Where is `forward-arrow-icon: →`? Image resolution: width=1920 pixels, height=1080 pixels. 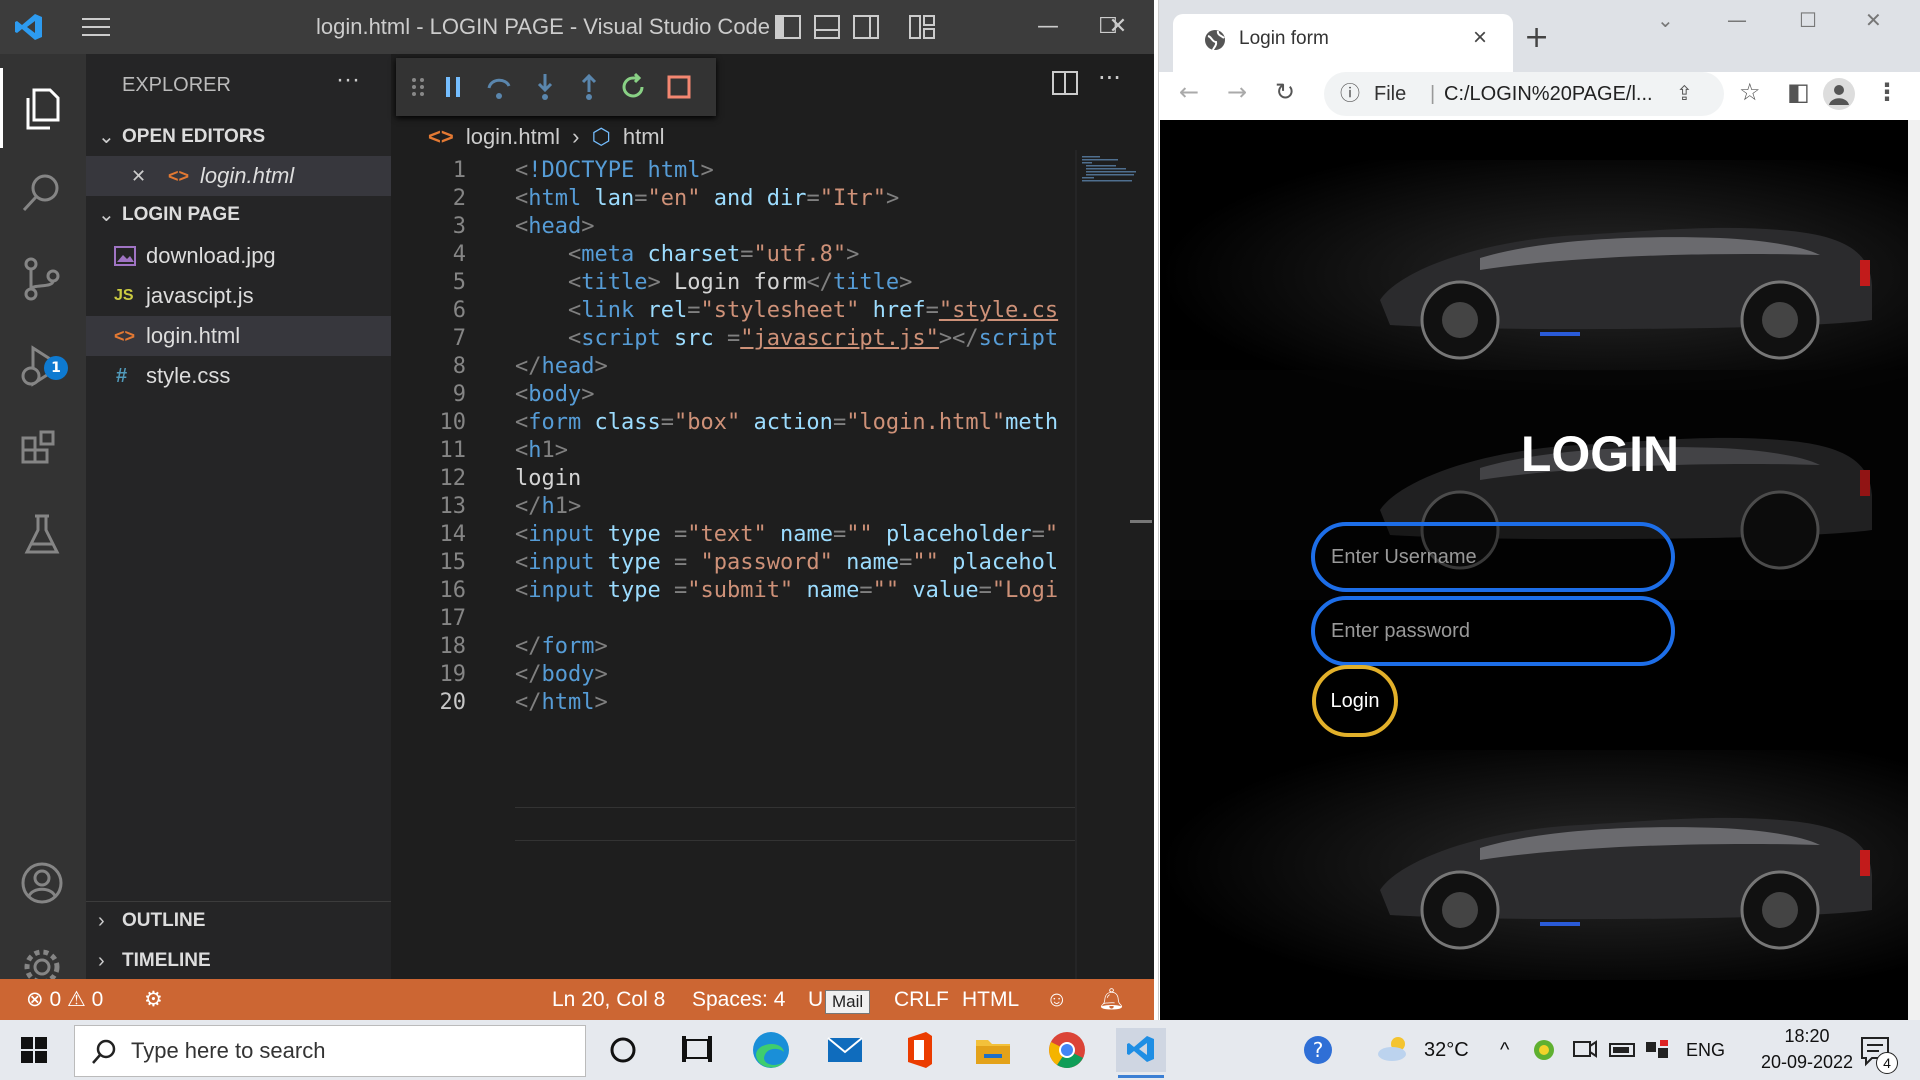 forward-arrow-icon: → is located at coordinates (1237, 92).